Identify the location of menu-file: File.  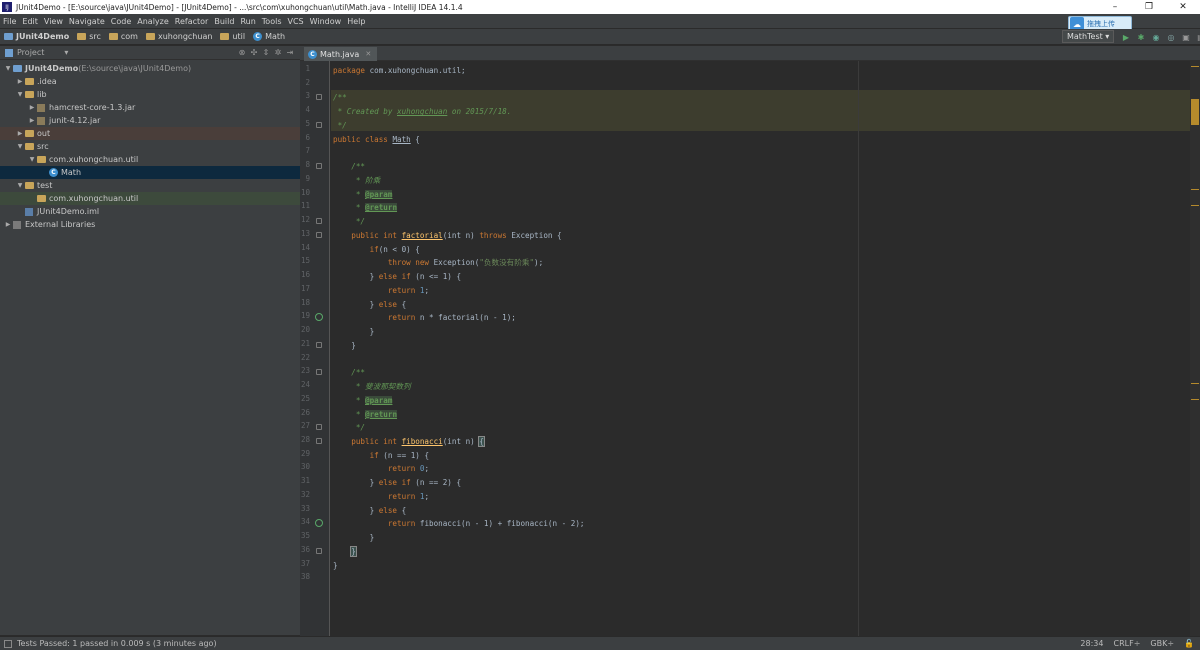
(9, 21).